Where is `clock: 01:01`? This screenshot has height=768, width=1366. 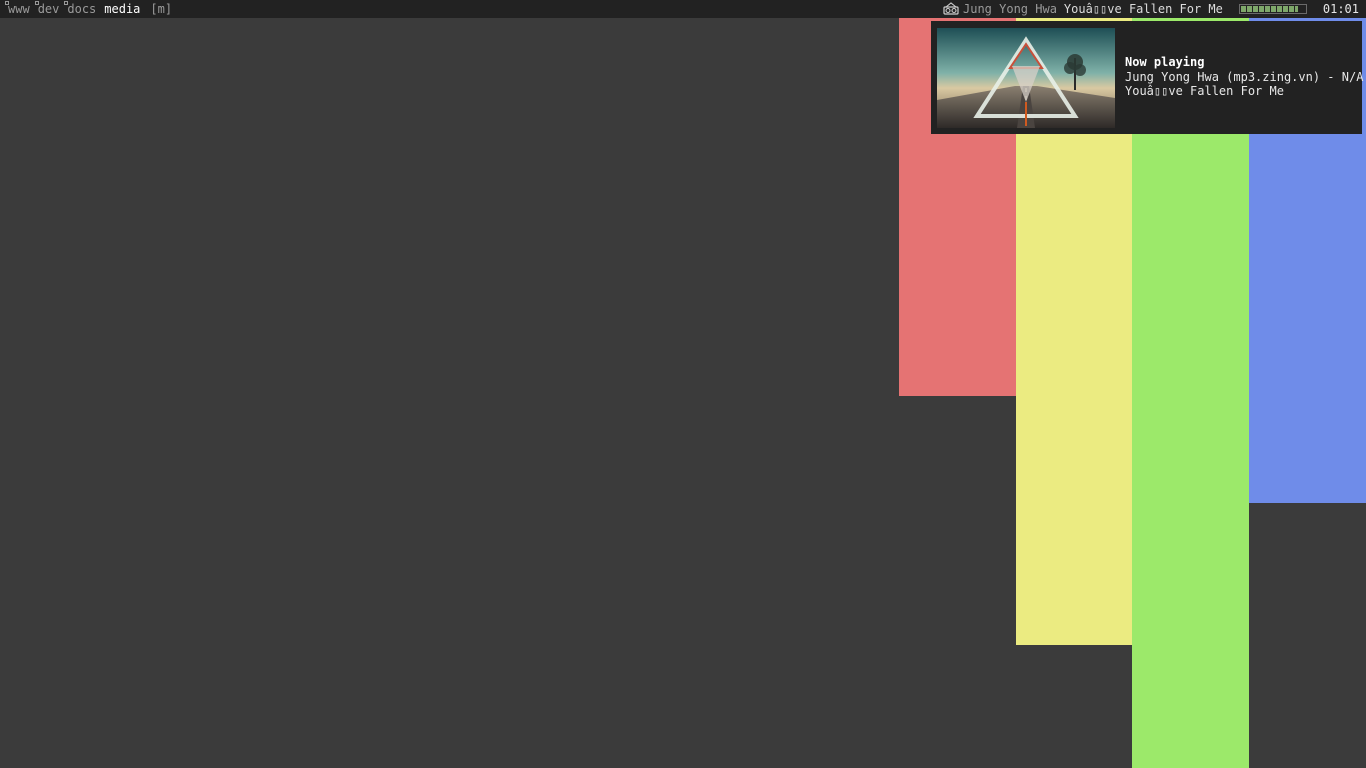
clock: 01:01 is located at coordinates (1341, 9).